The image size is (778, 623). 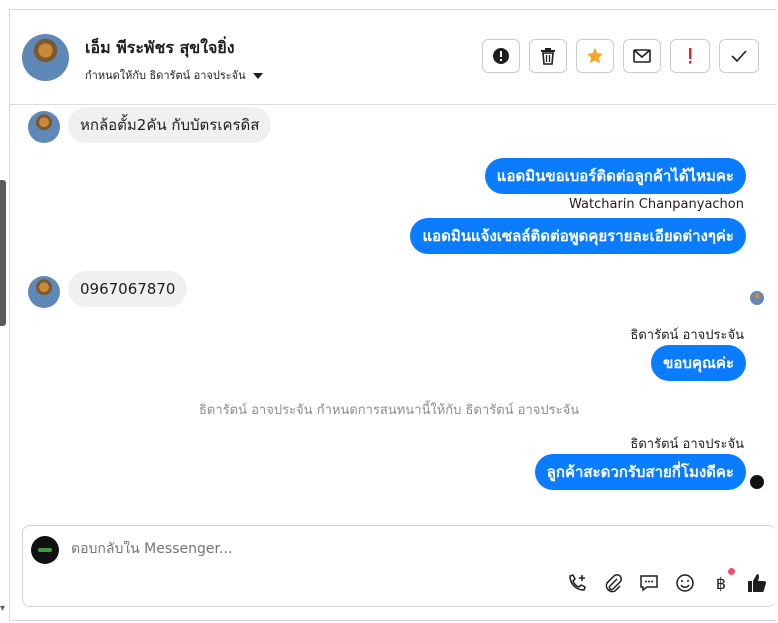 I want to click on message-outgoing: ลูกค้าสะดวกรับสายกี่โมงดีคะ, so click(x=640, y=472).